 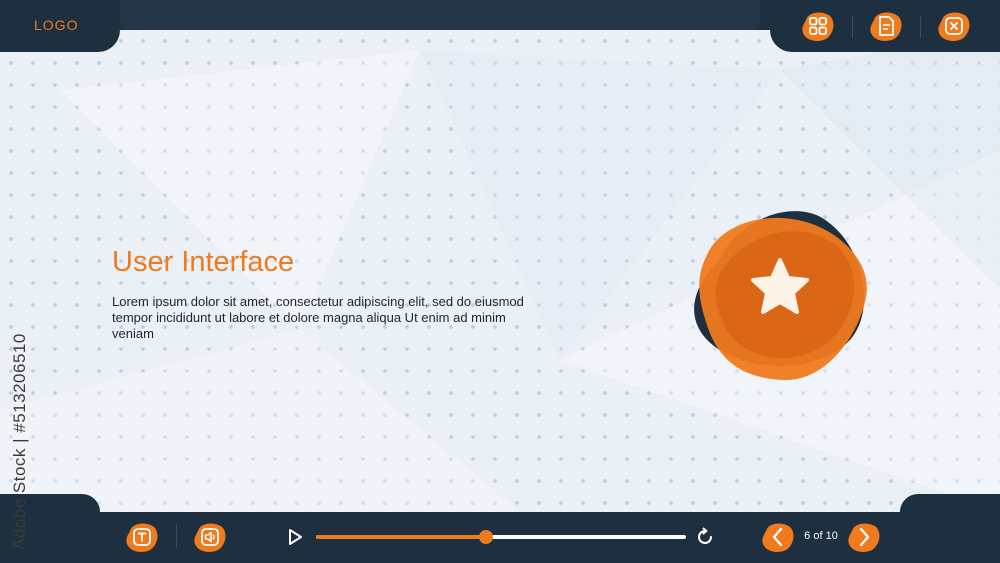 I want to click on chevron-left-icon, so click(x=778, y=537).